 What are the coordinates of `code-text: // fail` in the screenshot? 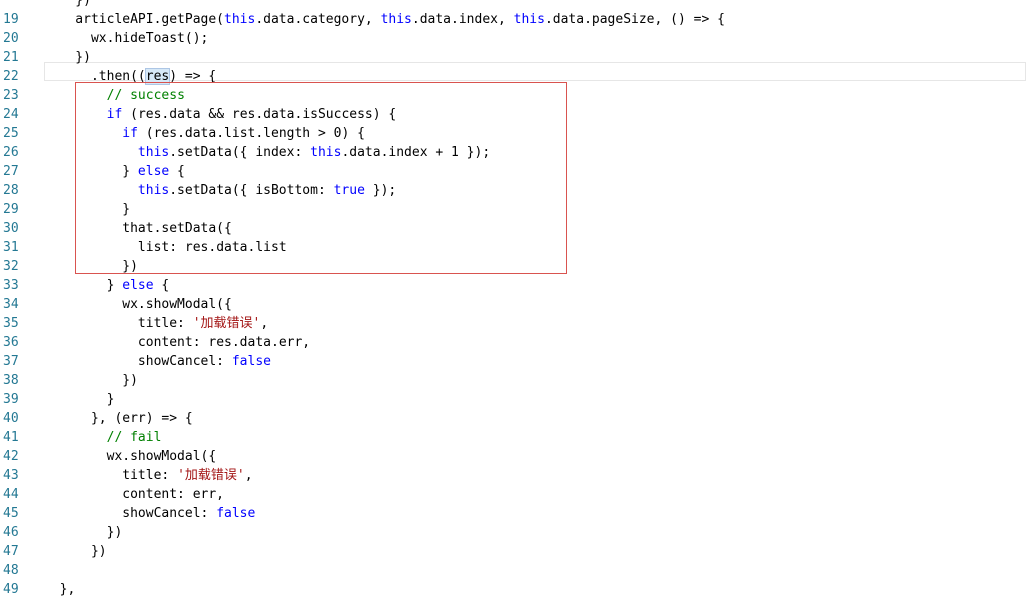 It's located at (134, 437).